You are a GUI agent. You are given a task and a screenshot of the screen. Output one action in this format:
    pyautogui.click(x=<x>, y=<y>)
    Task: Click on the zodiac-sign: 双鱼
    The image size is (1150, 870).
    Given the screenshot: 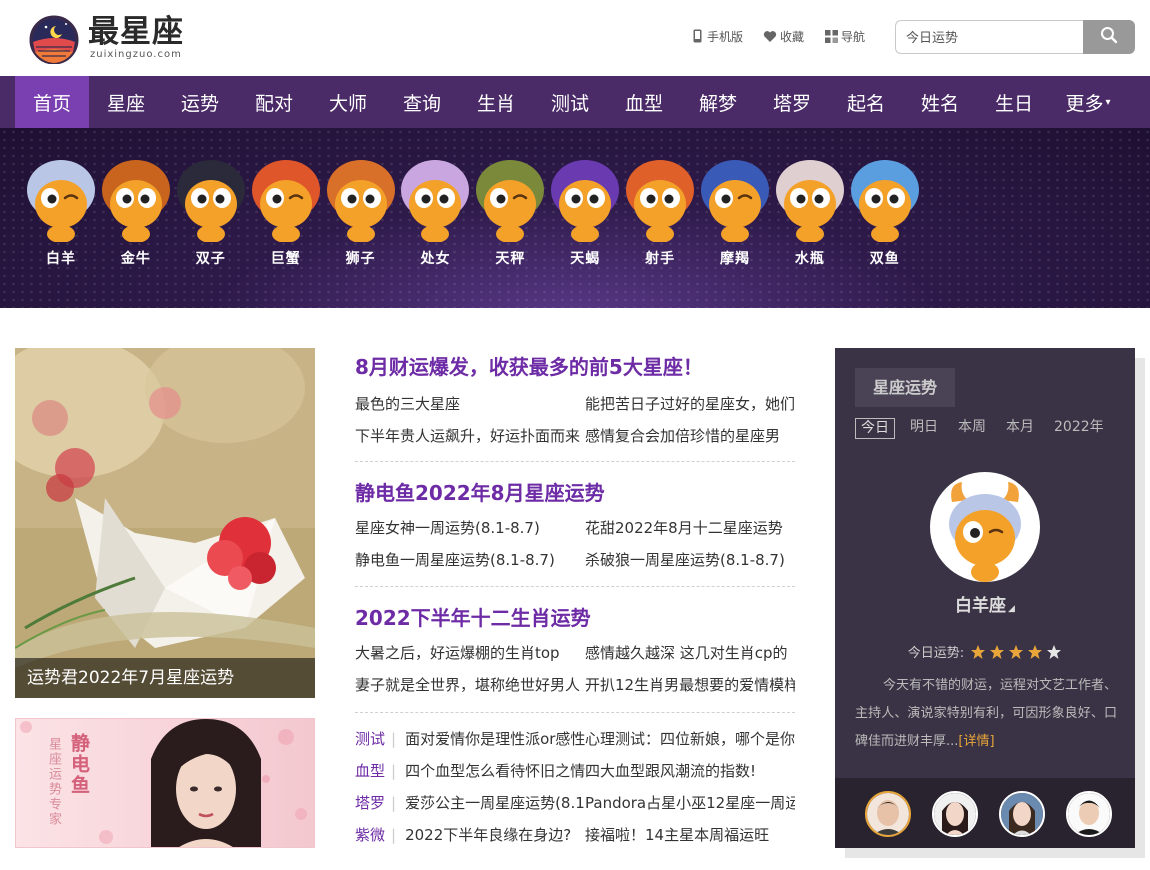 What is the action you would take?
    pyautogui.click(x=885, y=214)
    